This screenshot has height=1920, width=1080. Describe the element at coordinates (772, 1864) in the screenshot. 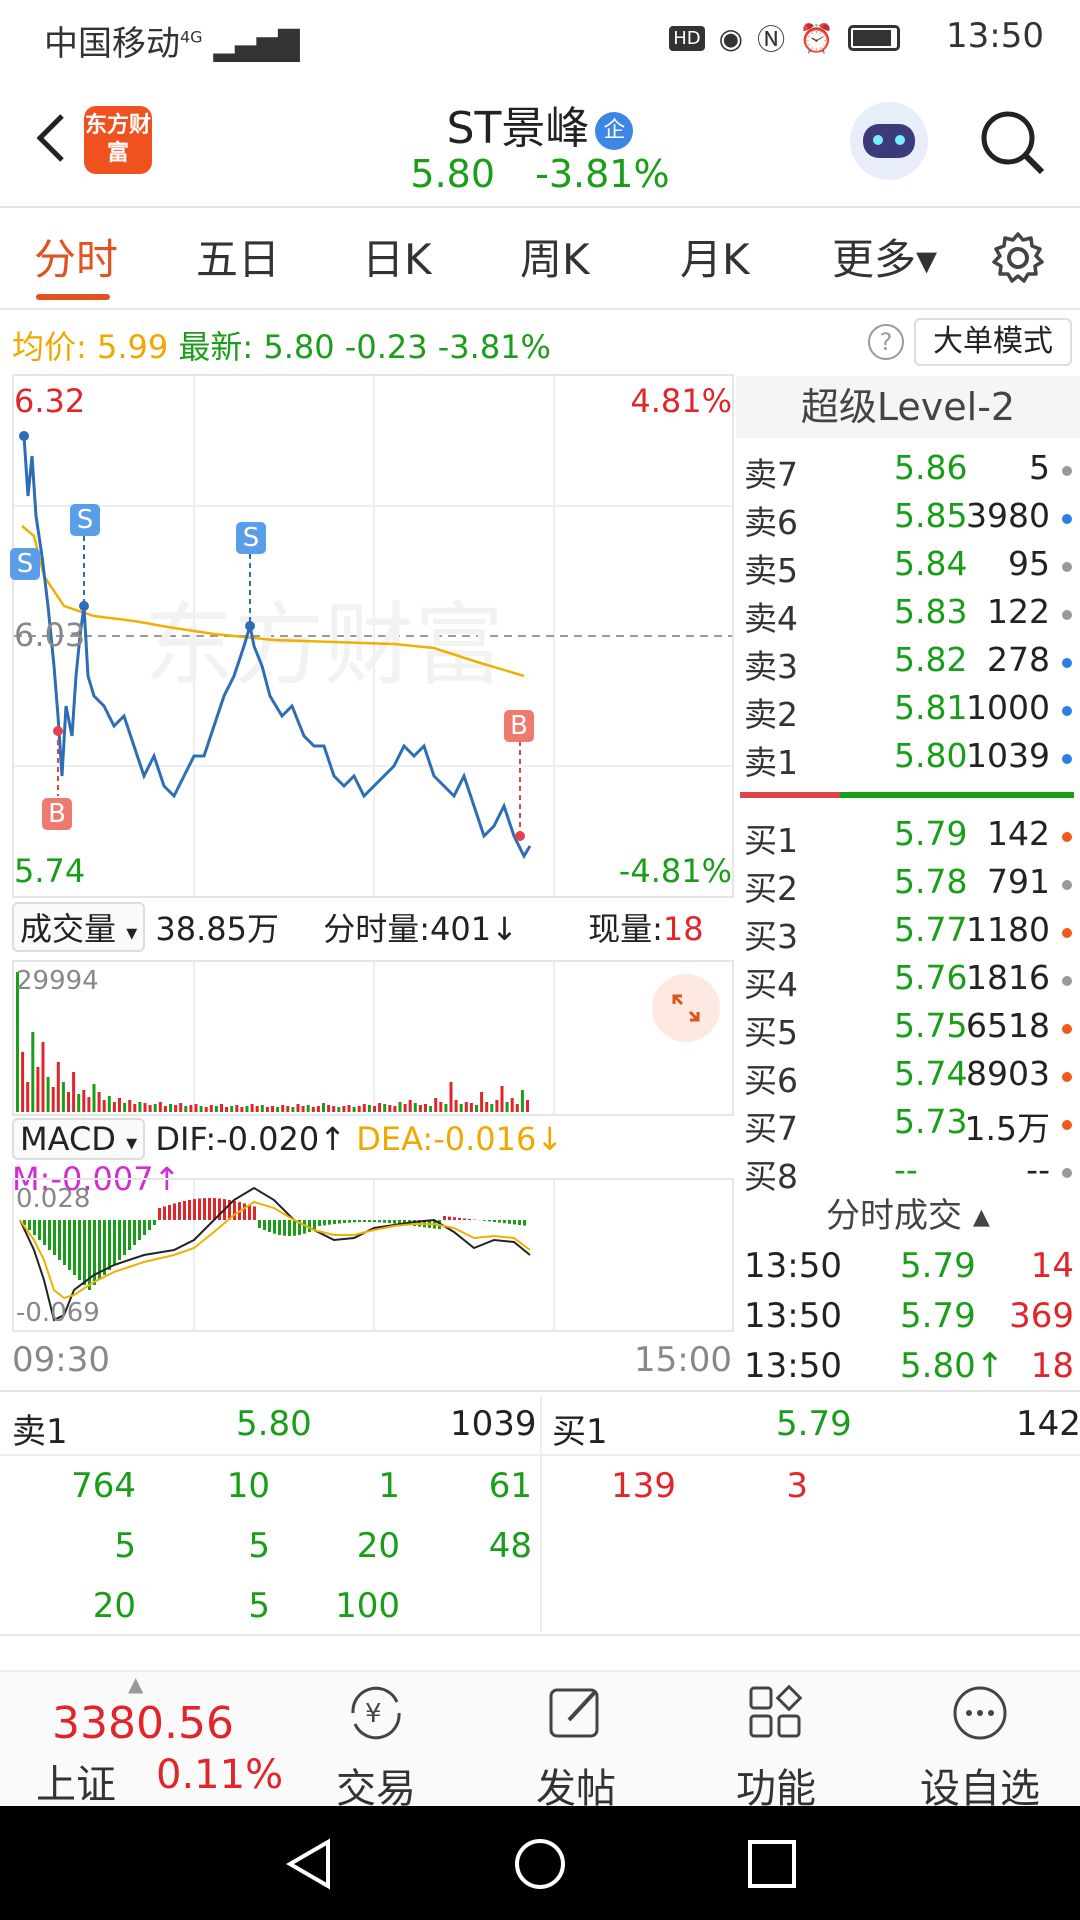

I see `recents-square-icon` at that location.